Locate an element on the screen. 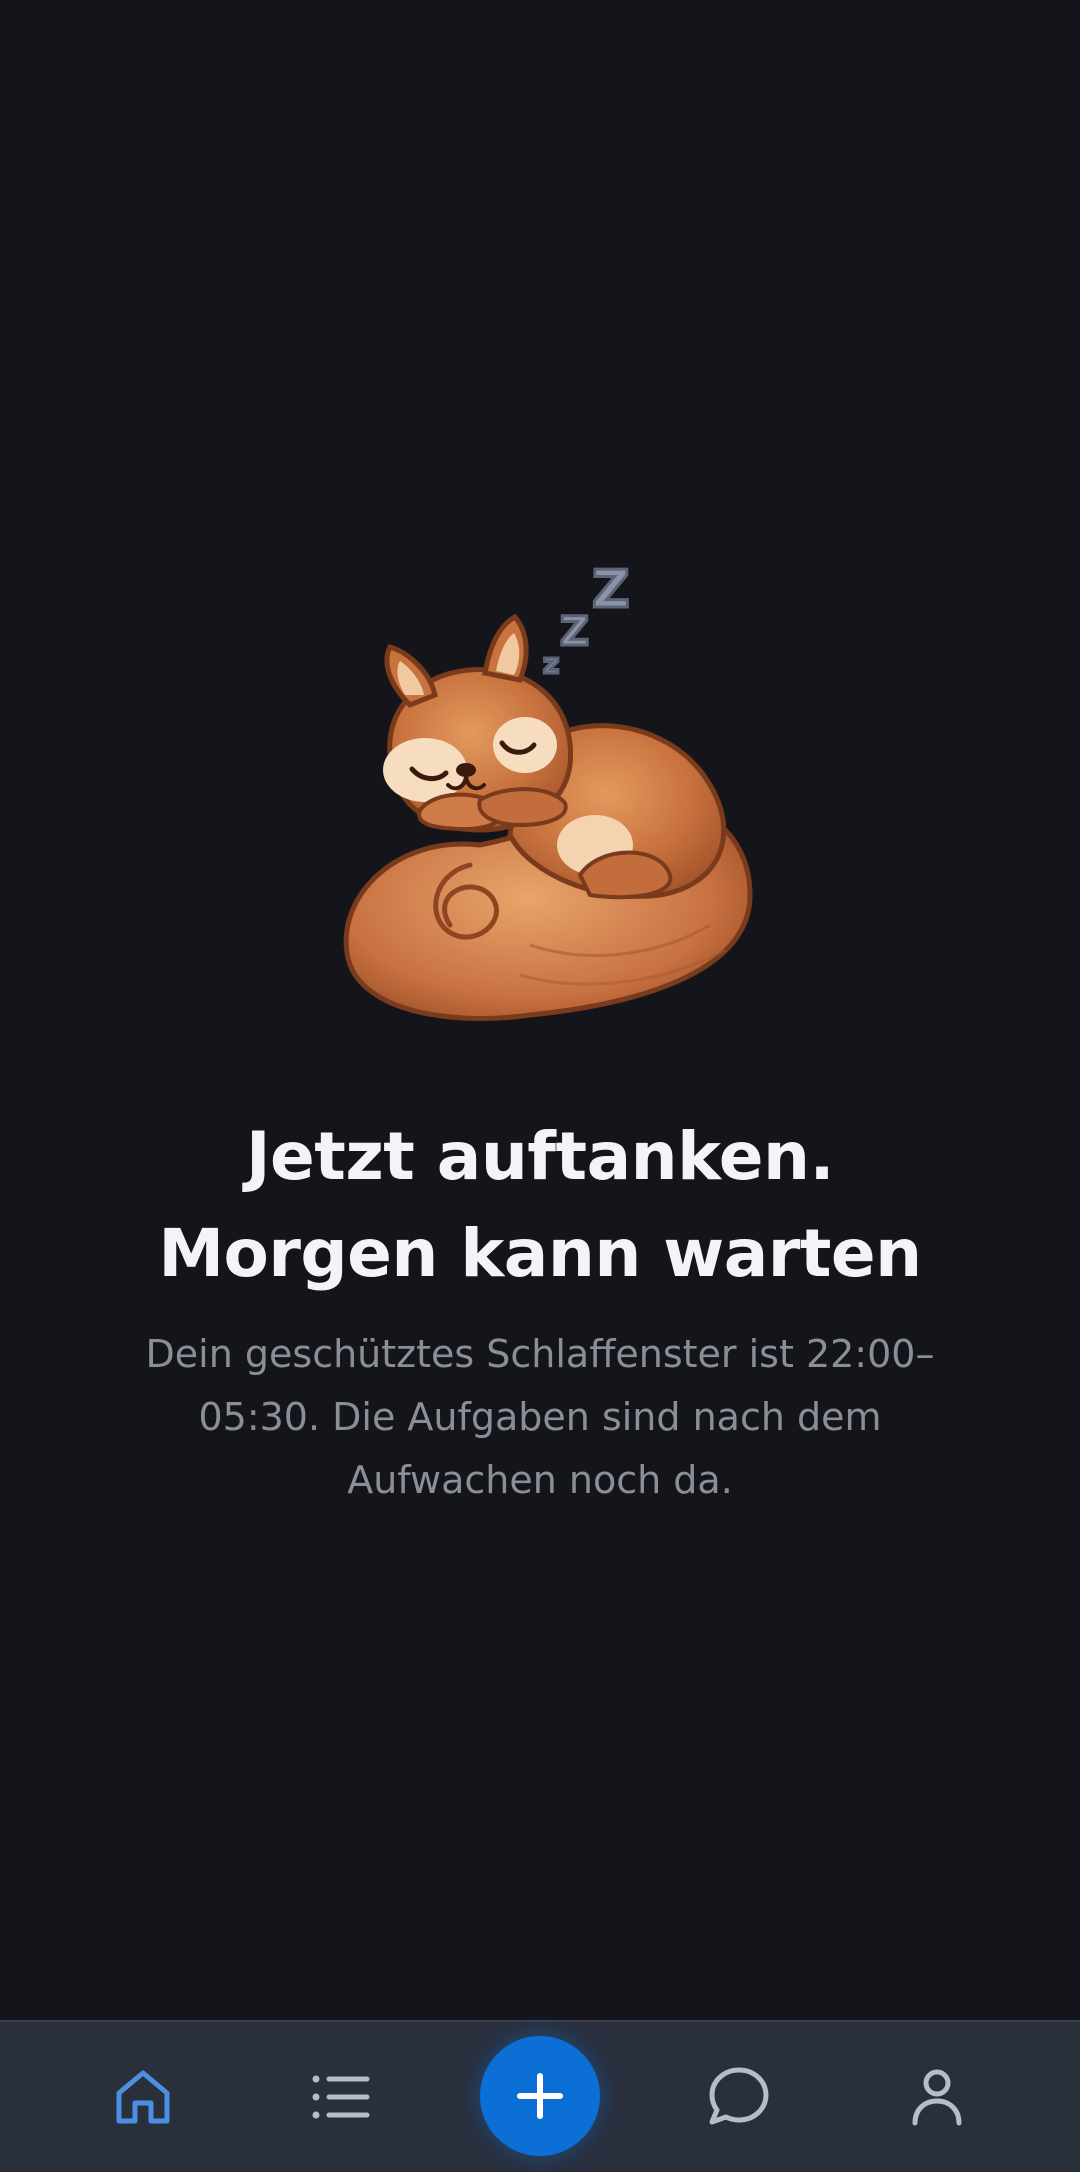 The width and height of the screenshot is (1080, 2172). sleep-z-small: z is located at coordinates (551, 663).